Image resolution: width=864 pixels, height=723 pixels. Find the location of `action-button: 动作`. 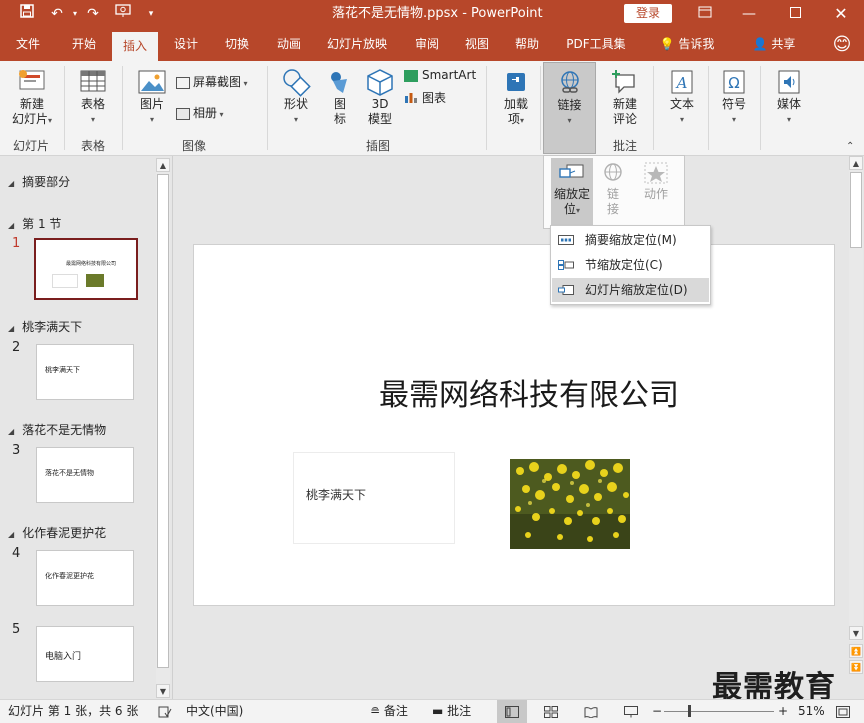

action-button: 动作 is located at coordinates (656, 192).